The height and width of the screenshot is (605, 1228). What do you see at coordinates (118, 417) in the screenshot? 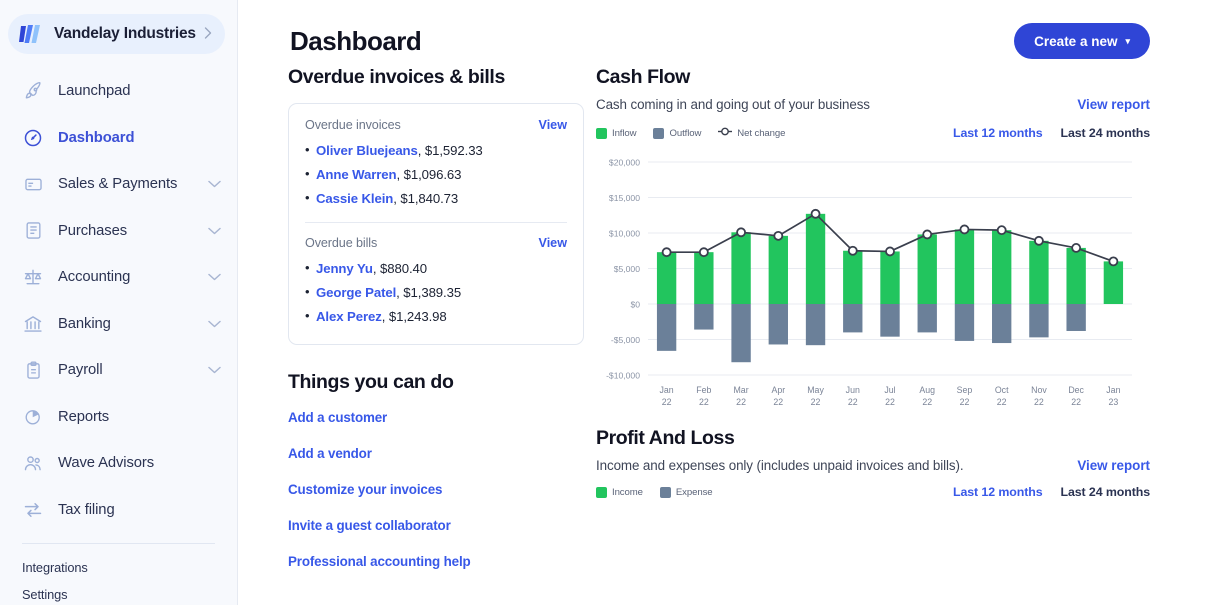
I see `sidebar-item-reports: Reports` at bounding box center [118, 417].